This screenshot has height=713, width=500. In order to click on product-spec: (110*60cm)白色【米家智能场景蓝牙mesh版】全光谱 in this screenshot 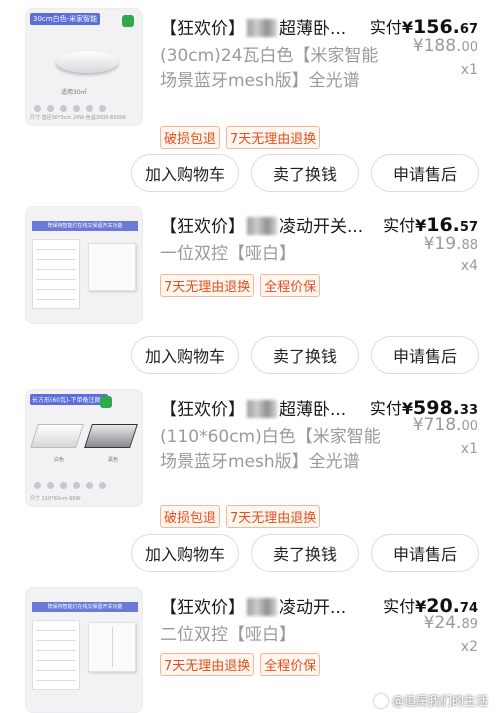, I will do `click(270, 449)`.